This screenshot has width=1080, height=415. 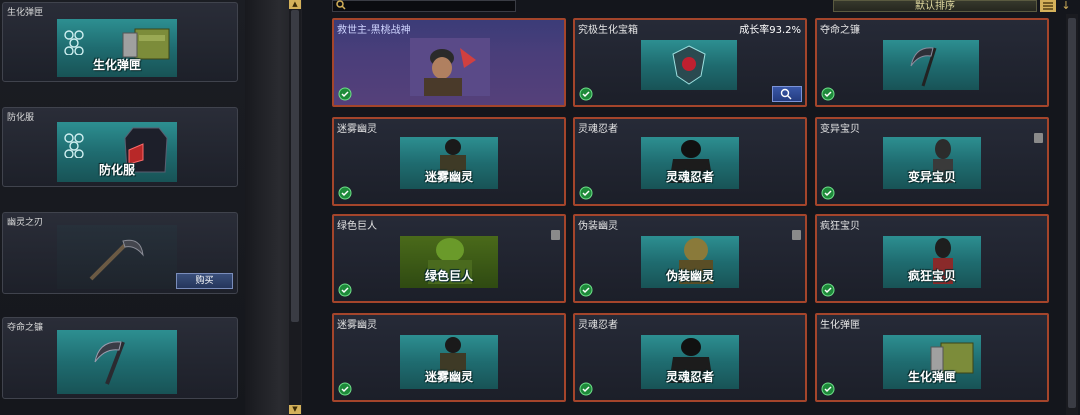 What do you see at coordinates (424, 6) in the screenshot?
I see `search-input` at bounding box center [424, 6].